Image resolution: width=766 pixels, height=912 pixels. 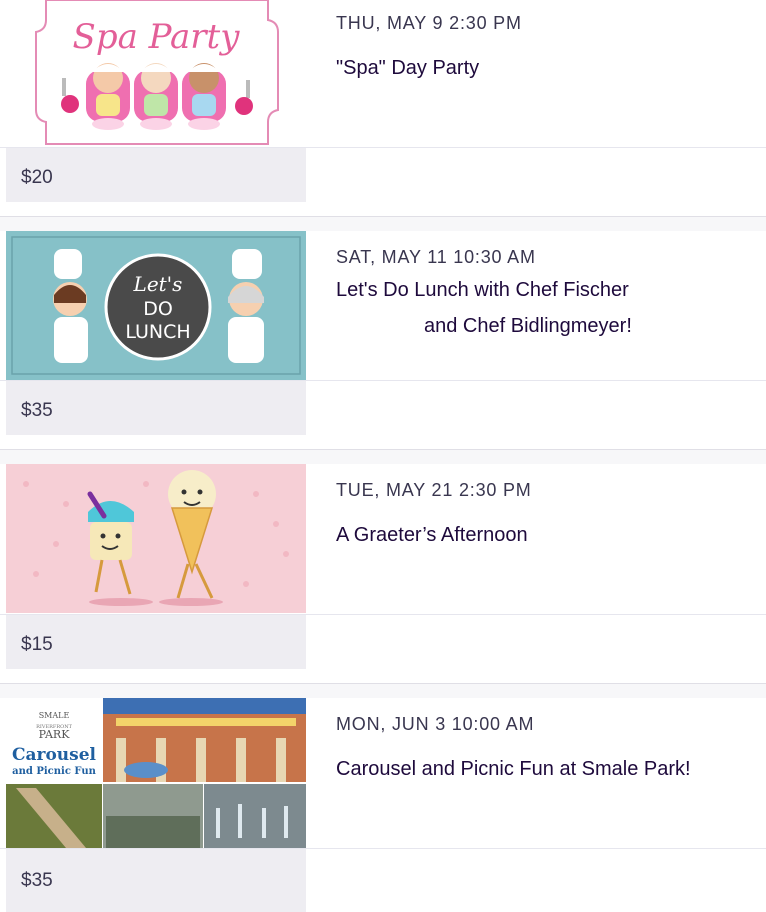 I want to click on lunch-logo-lunch: LUNCH, so click(x=157, y=332).